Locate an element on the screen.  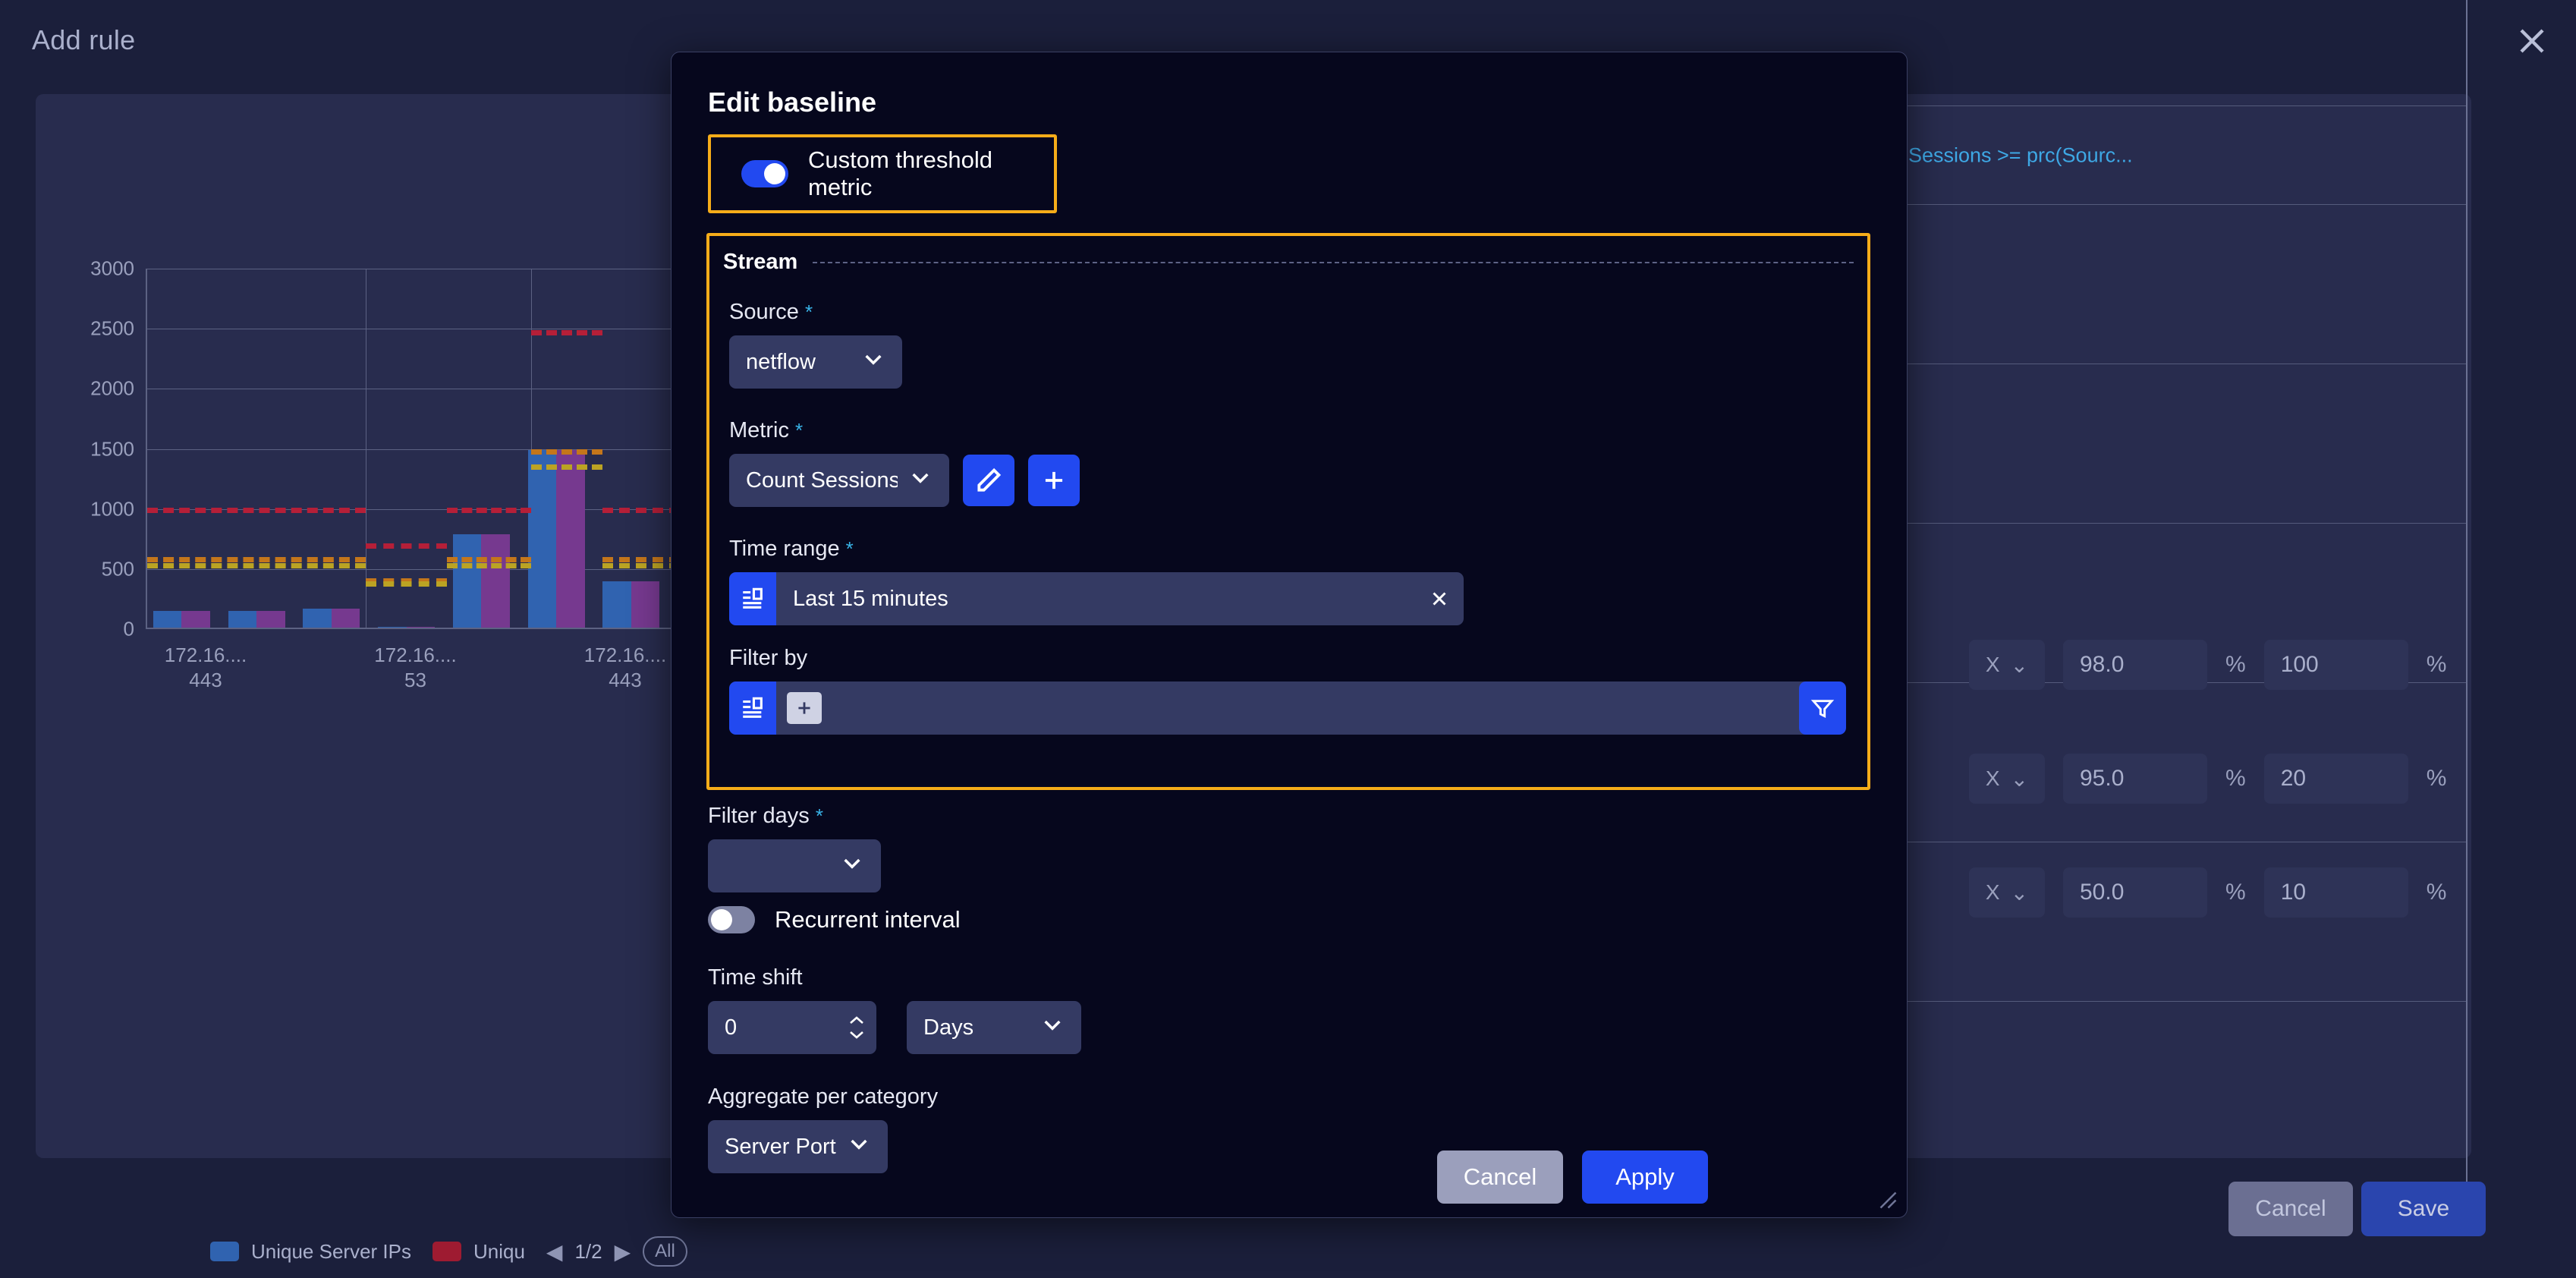
cancel-button: Cancel is located at coordinates (2290, 1209).